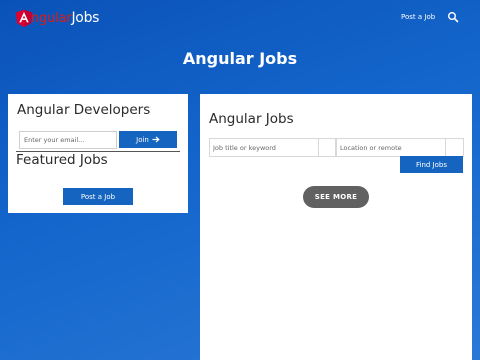 The width and height of the screenshot is (480, 360). Describe the element at coordinates (85, 18) in the screenshot. I see `logo-text-jobs: Jobs` at that location.